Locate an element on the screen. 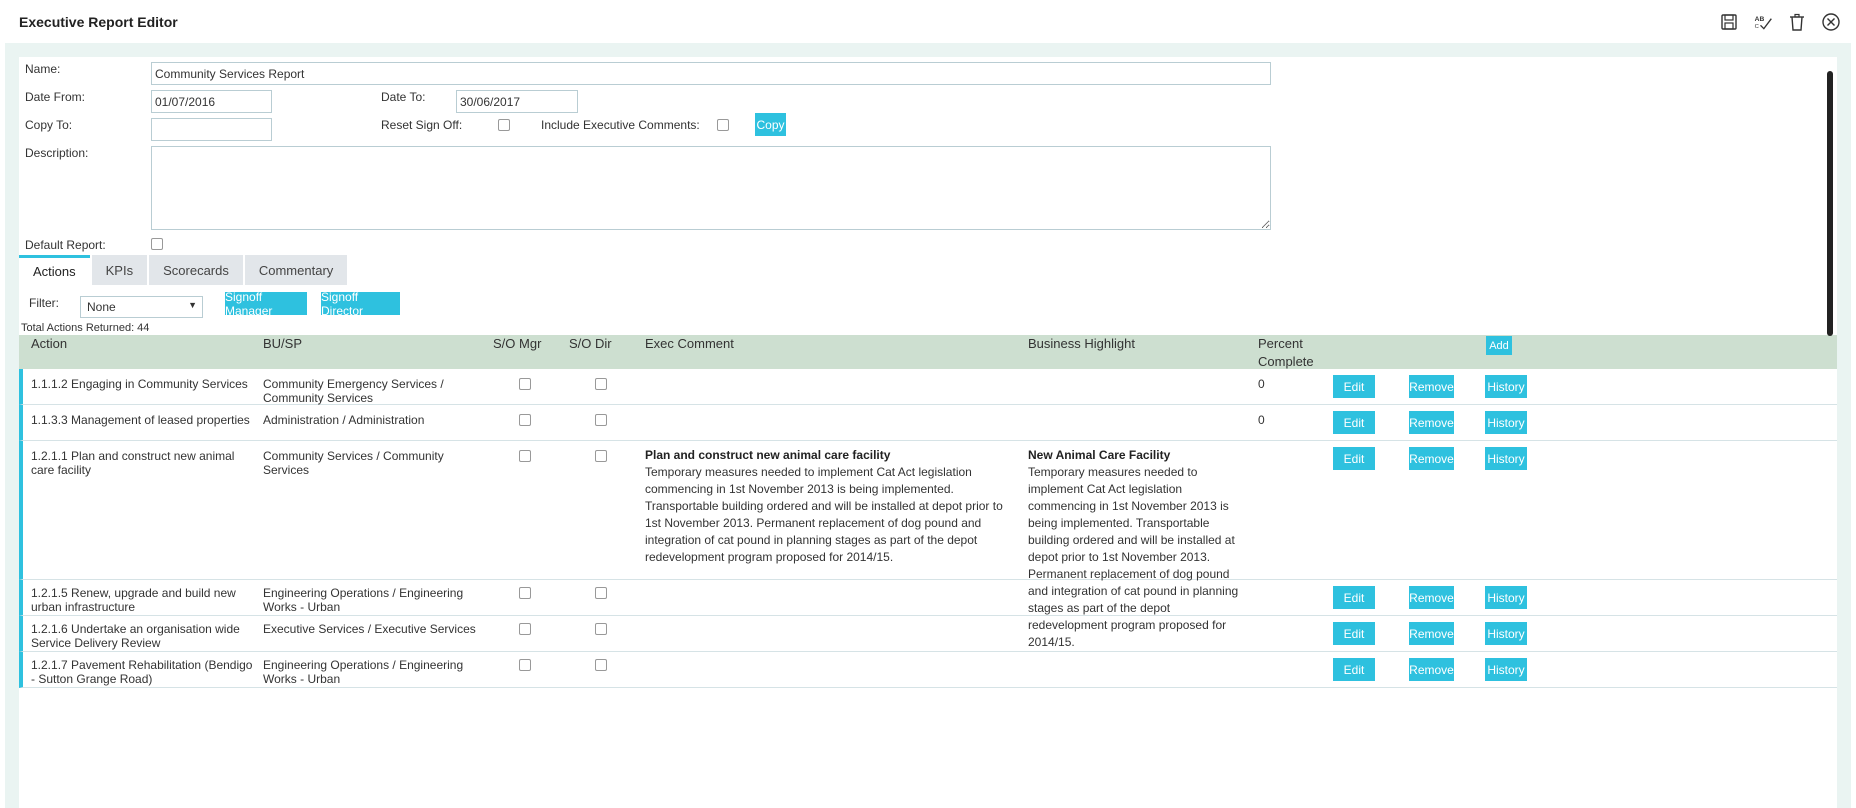  window-title: Executive Report Editor is located at coordinates (98, 22).